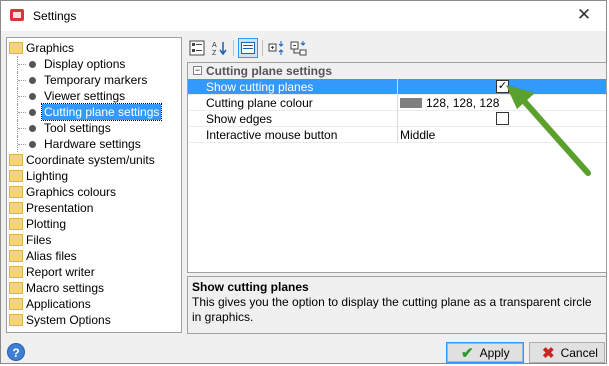 Image resolution: width=609 pixels, height=366 pixels. What do you see at coordinates (397, 71) in the screenshot?
I see `category-row: − Cutting plane settings` at bounding box center [397, 71].